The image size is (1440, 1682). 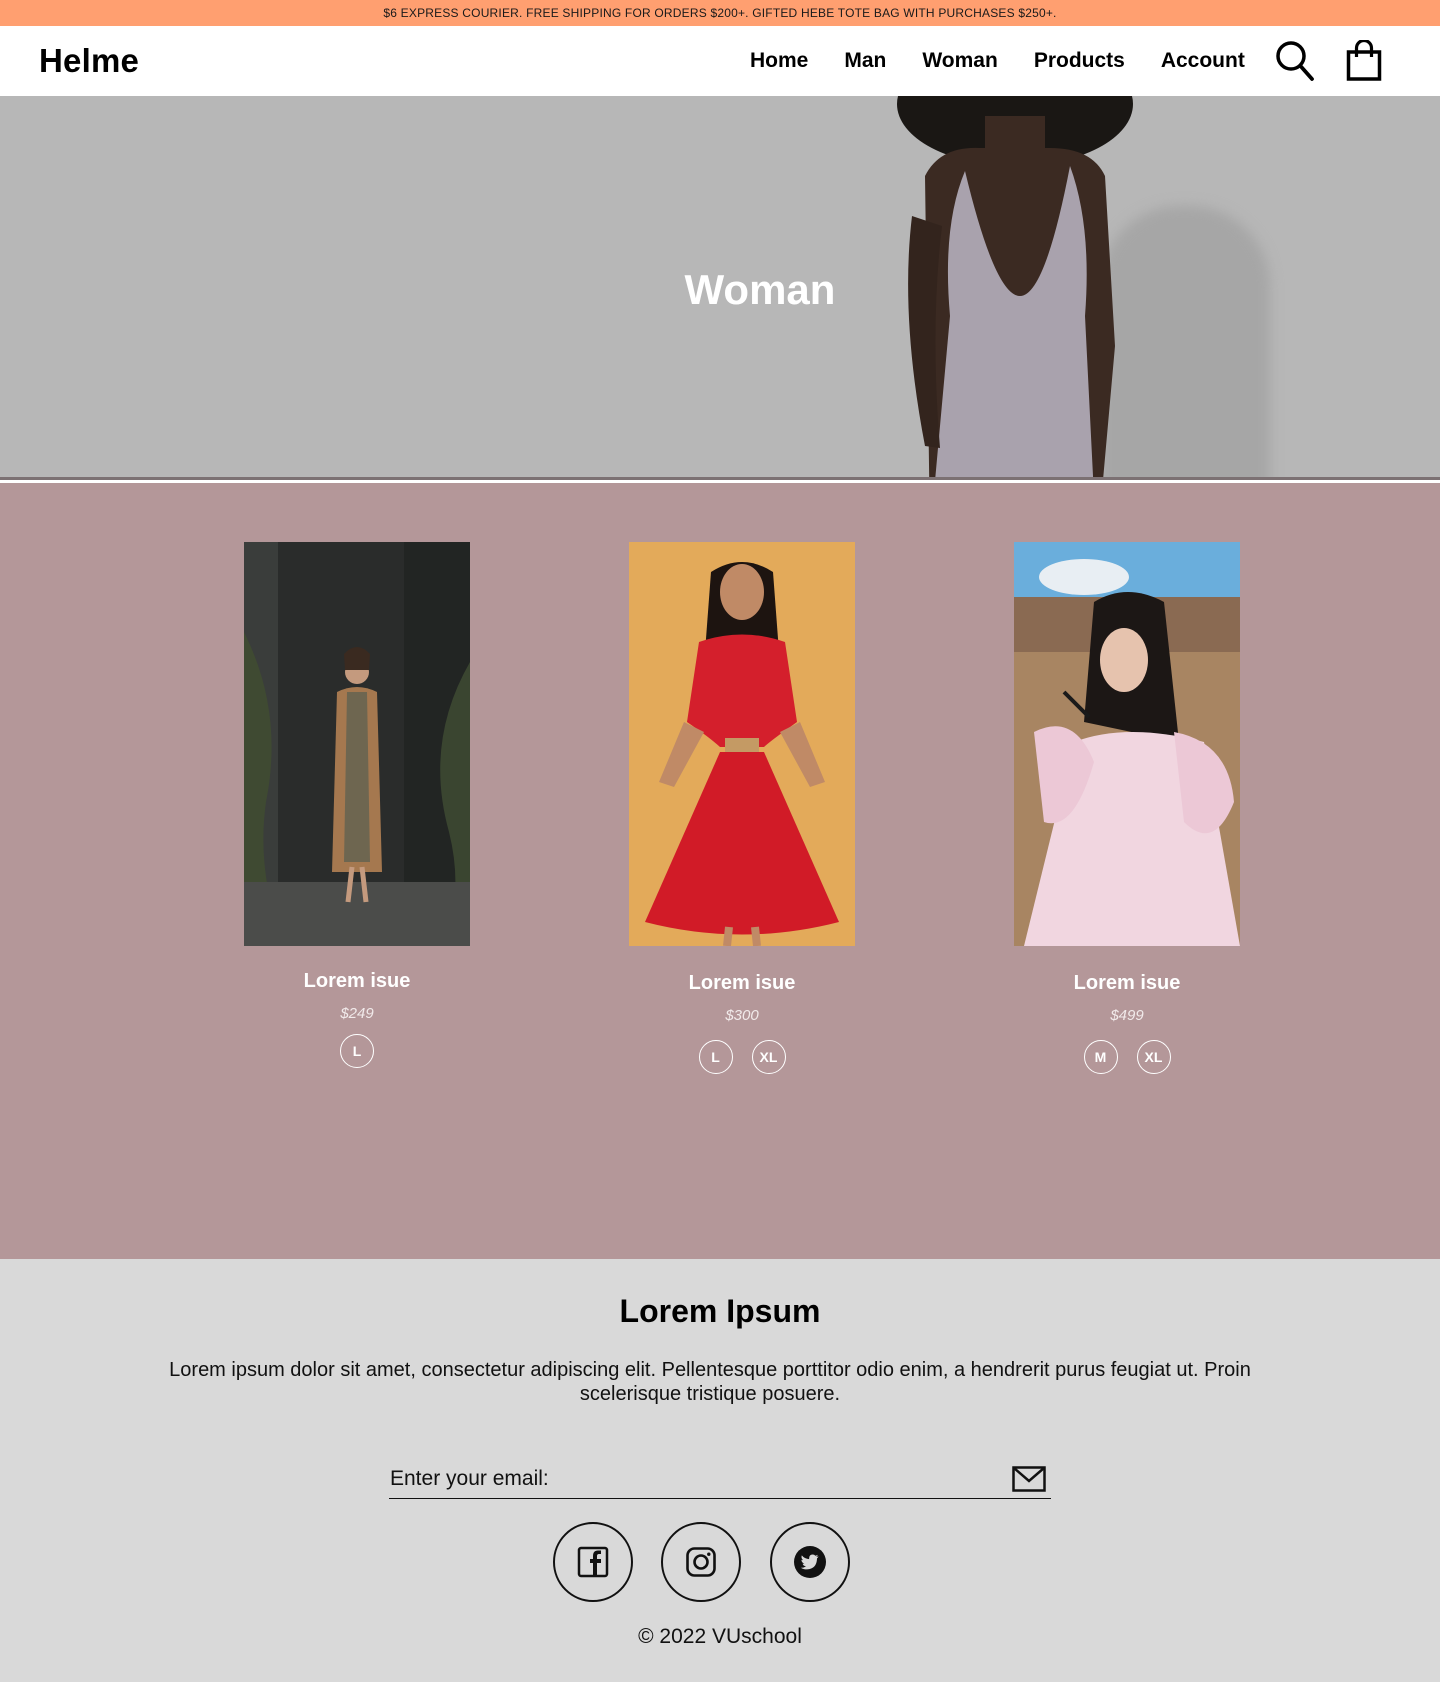 I want to click on nav-man: Man, so click(x=865, y=61).